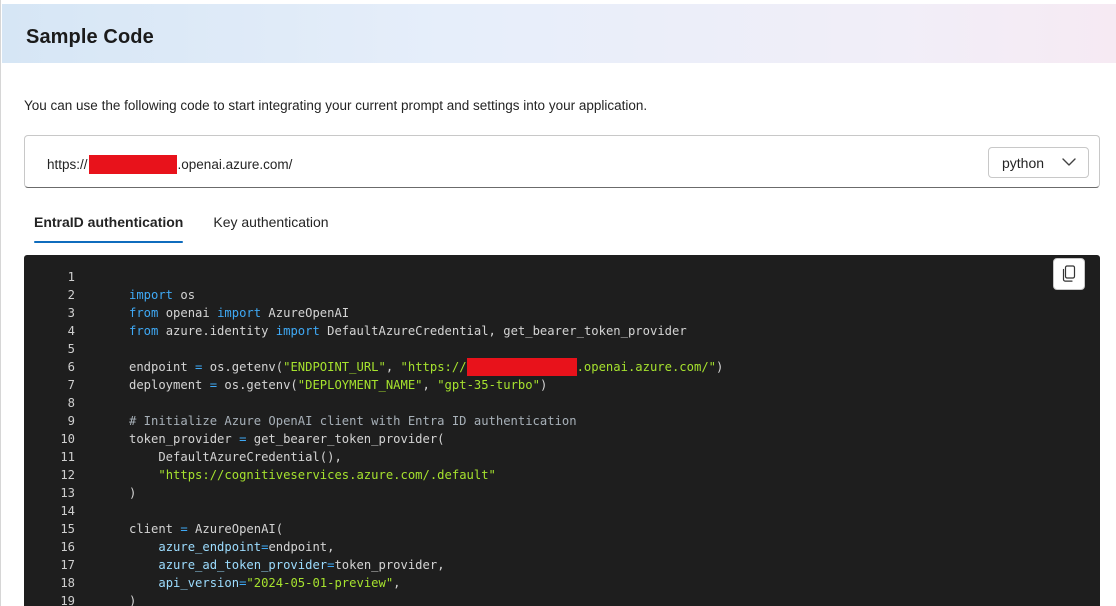 The width and height of the screenshot is (1116, 606). What do you see at coordinates (562, 161) in the screenshot?
I see `endpoint-field: https:// .openai.azure.com/ python` at bounding box center [562, 161].